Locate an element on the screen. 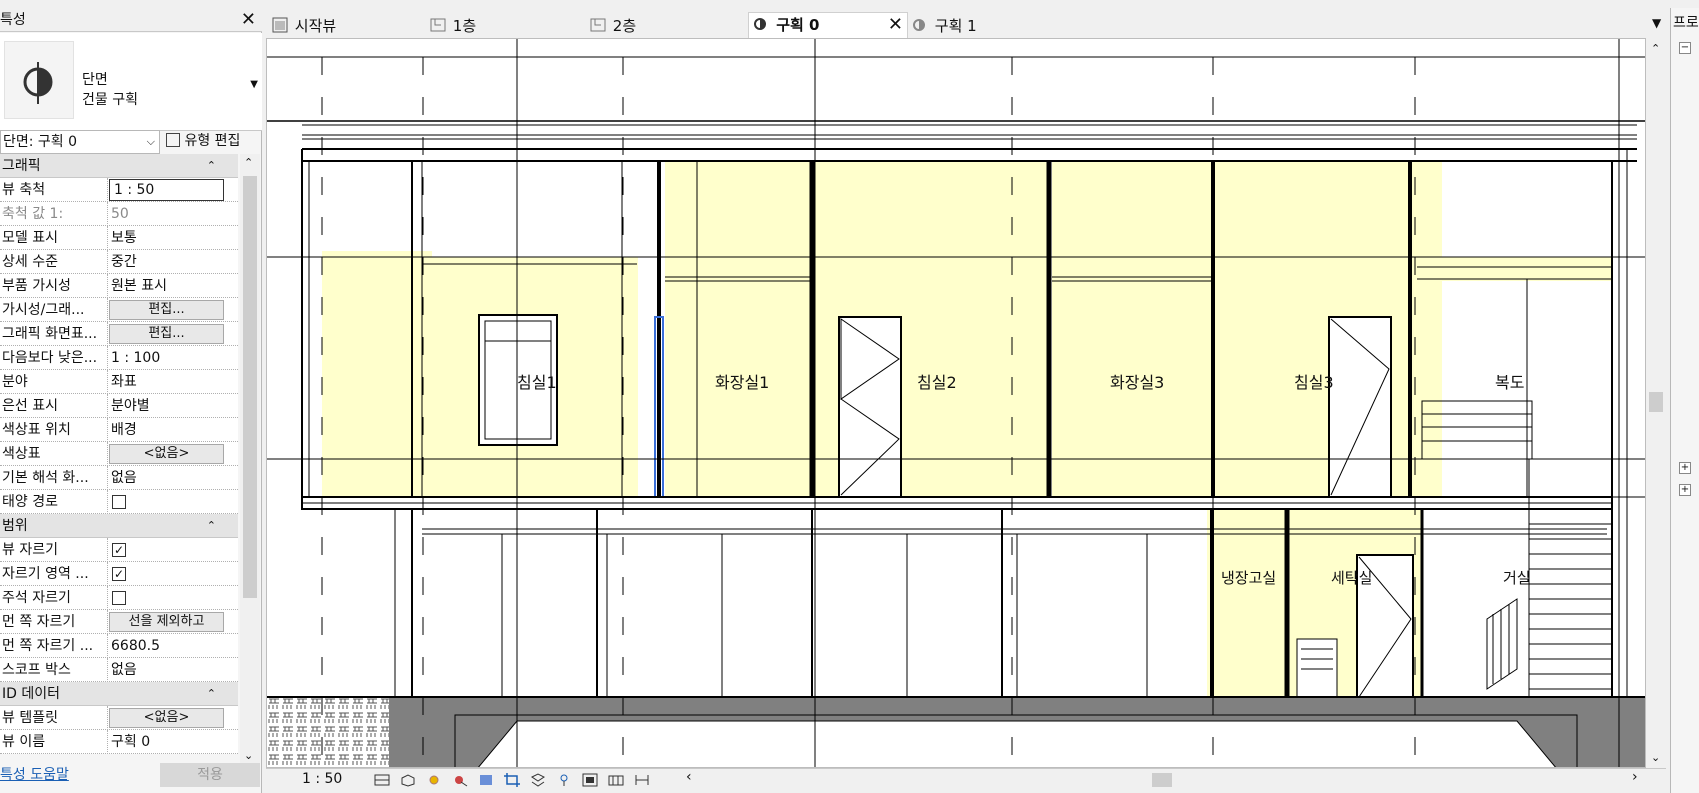 Image resolution: width=1699 pixels, height=793 pixels. collapse-tree-icon: − is located at coordinates (1685, 48).